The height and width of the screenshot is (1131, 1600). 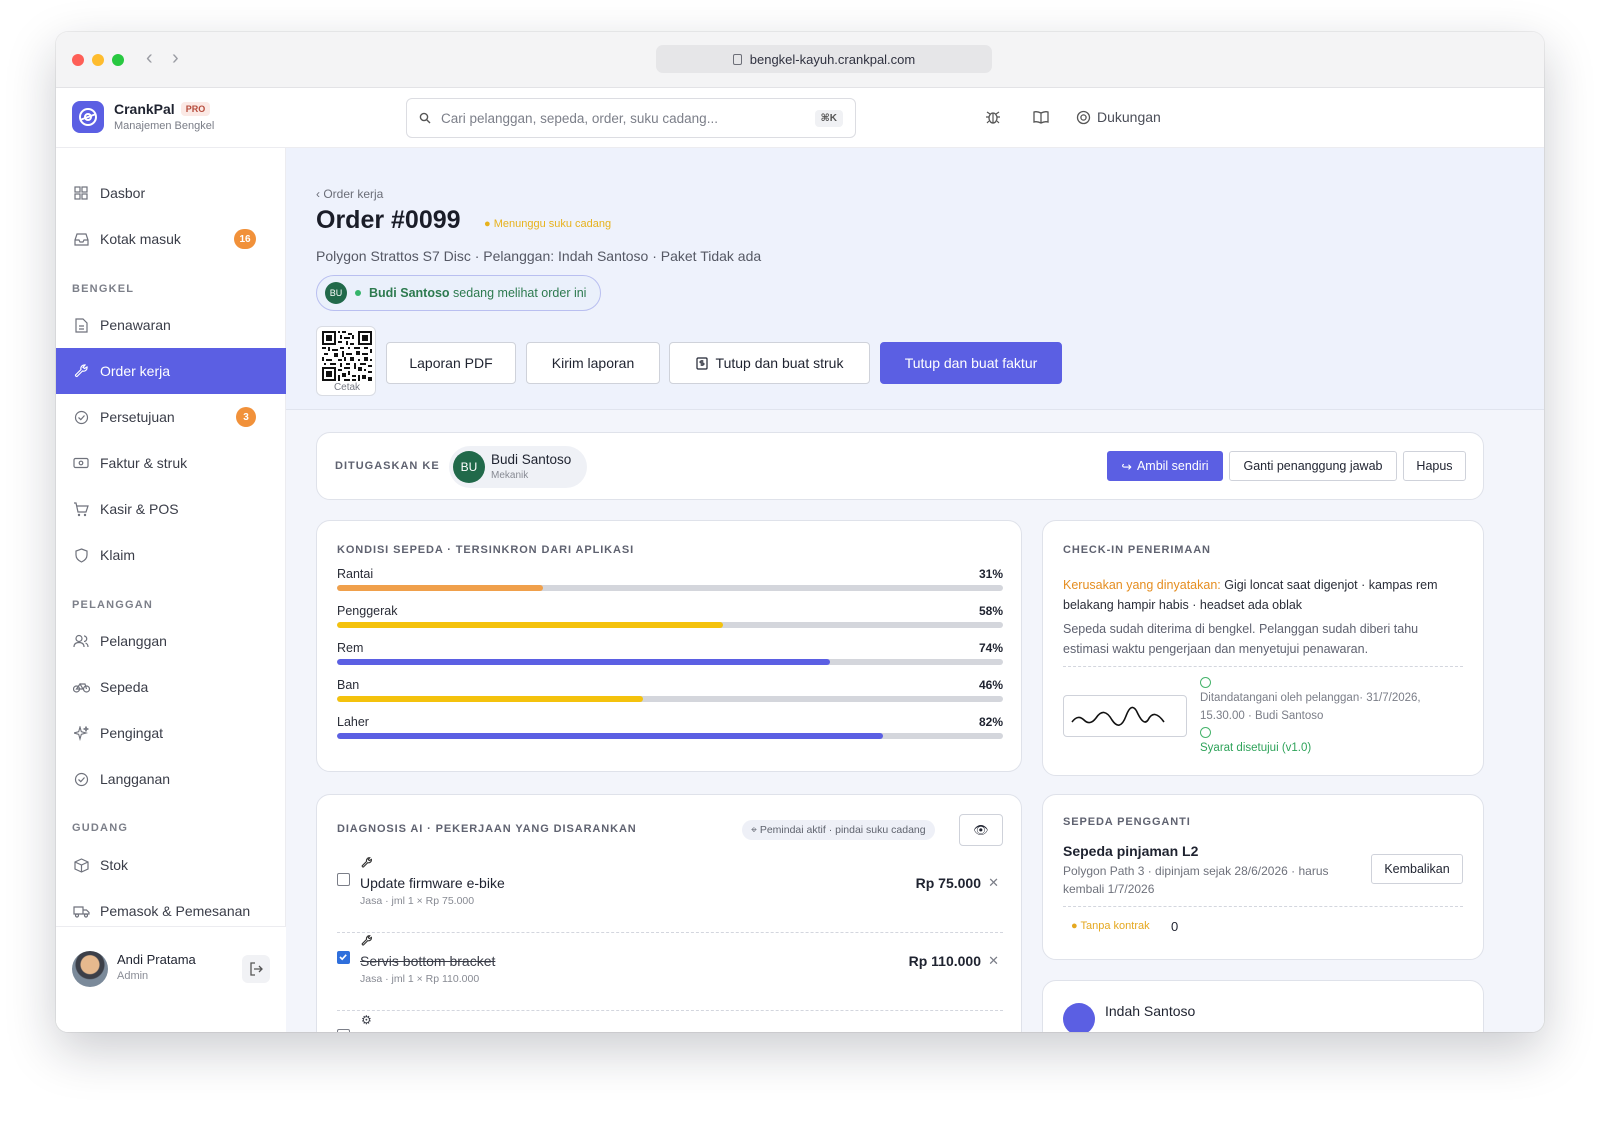 I want to click on logout-button, so click(x=256, y=969).